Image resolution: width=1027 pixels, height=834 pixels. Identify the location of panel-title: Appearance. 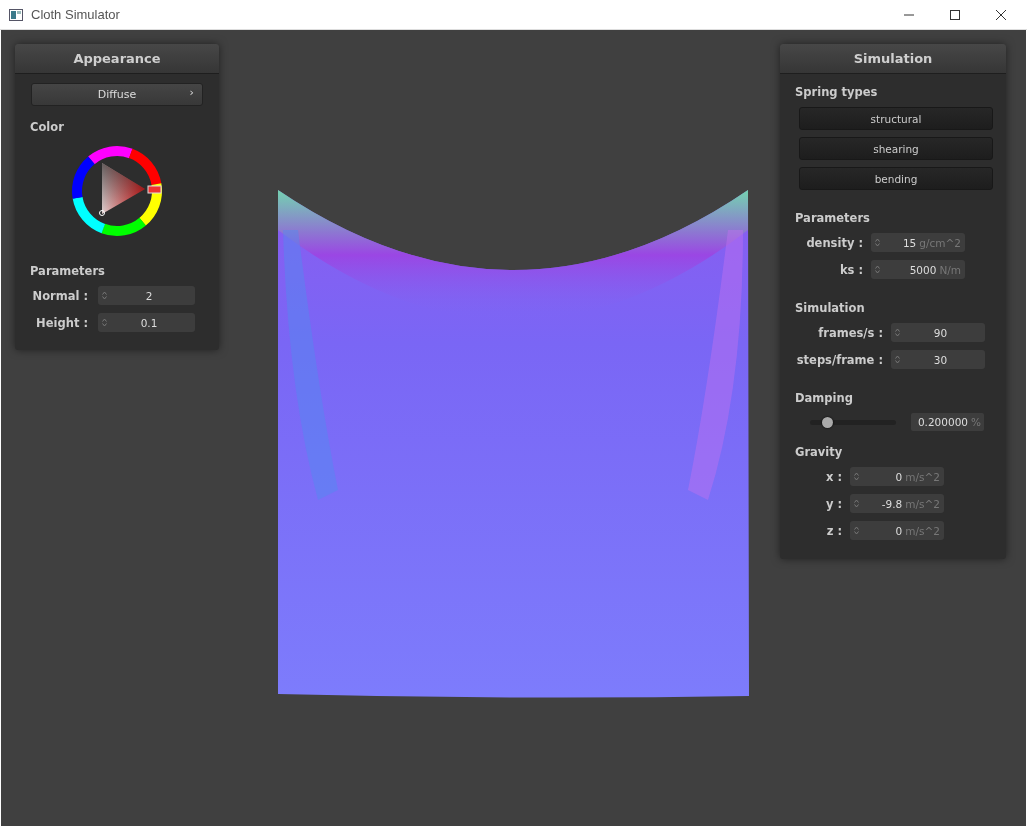
(117, 59).